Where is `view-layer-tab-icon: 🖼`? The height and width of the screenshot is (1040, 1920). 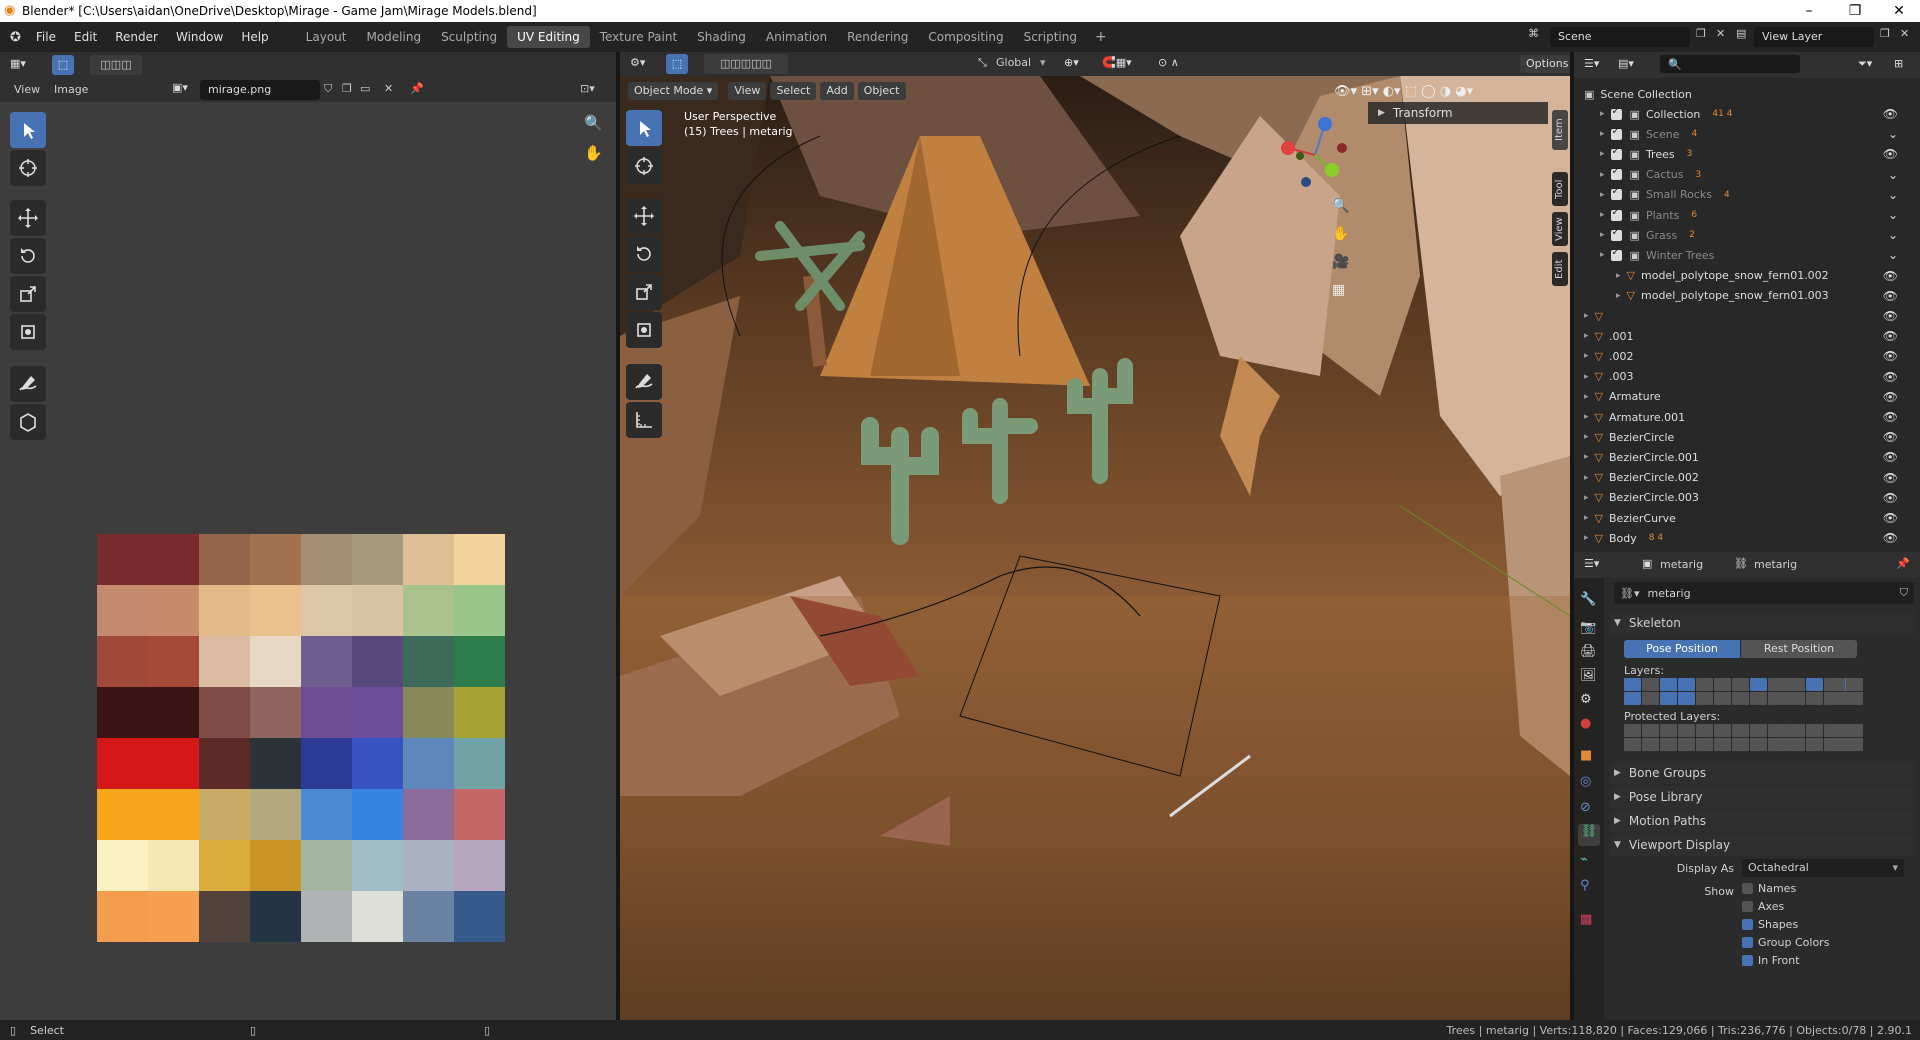 view-layer-tab-icon: 🖼 is located at coordinates (1590, 678).